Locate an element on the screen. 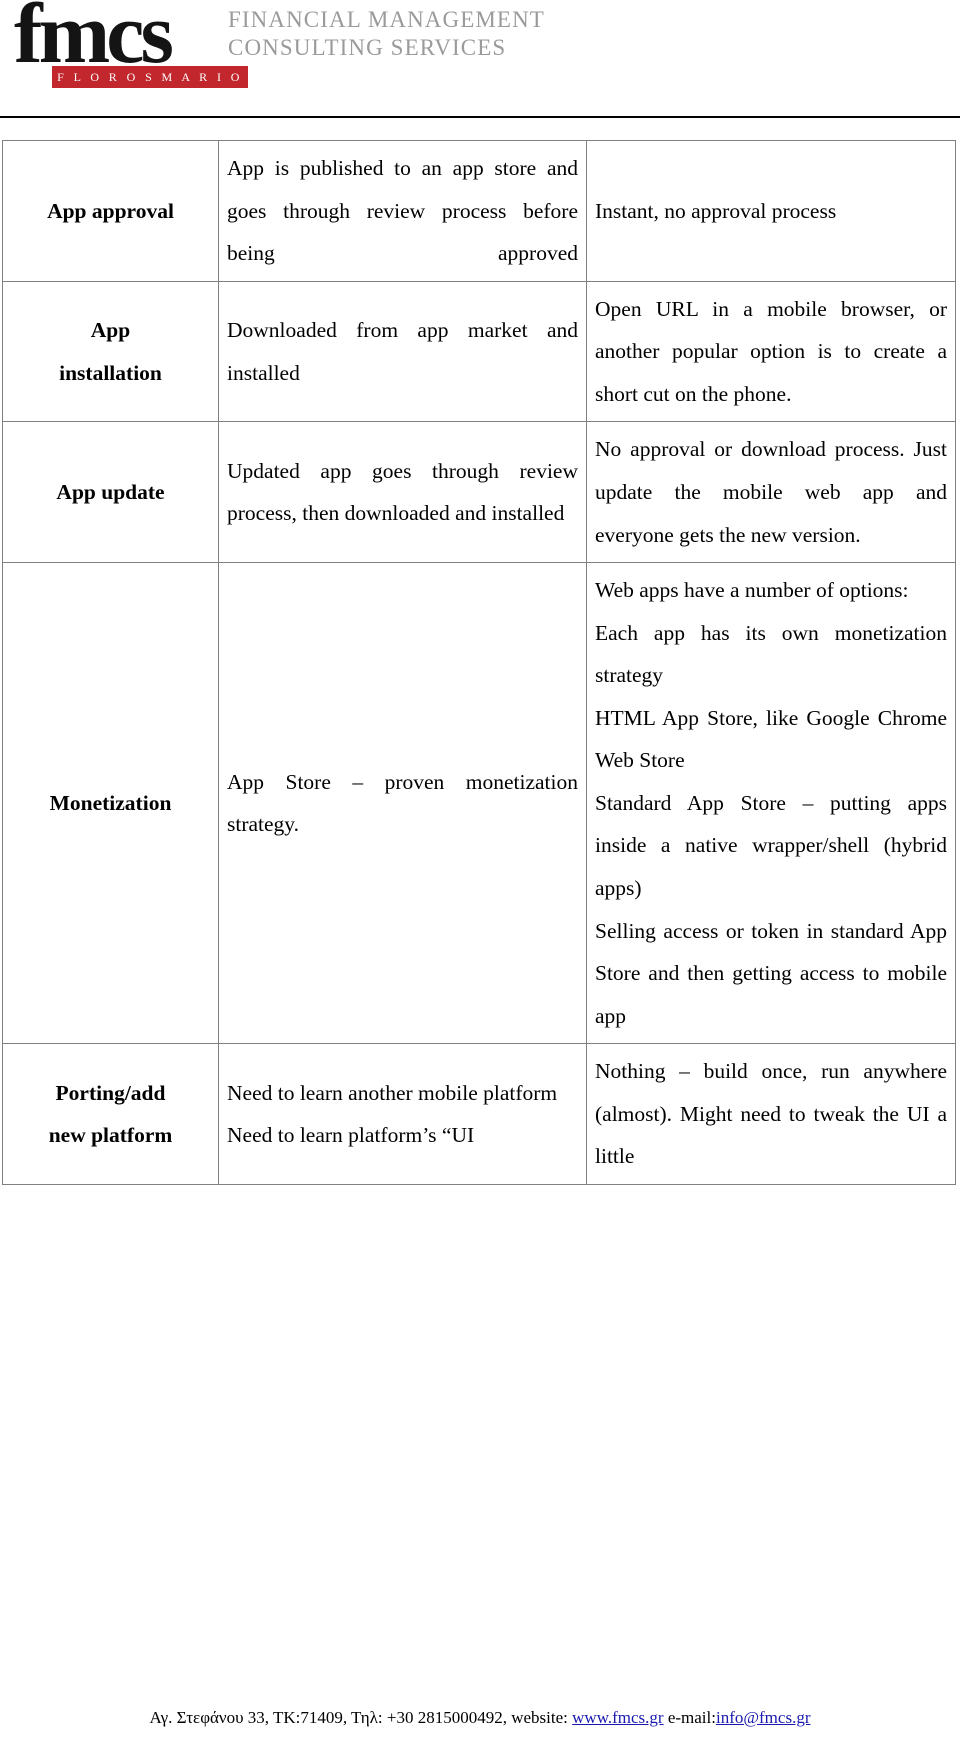 This screenshot has height=1753, width=960. cell-web-app-approval: Instant, no approval process is located at coordinates (771, 211).